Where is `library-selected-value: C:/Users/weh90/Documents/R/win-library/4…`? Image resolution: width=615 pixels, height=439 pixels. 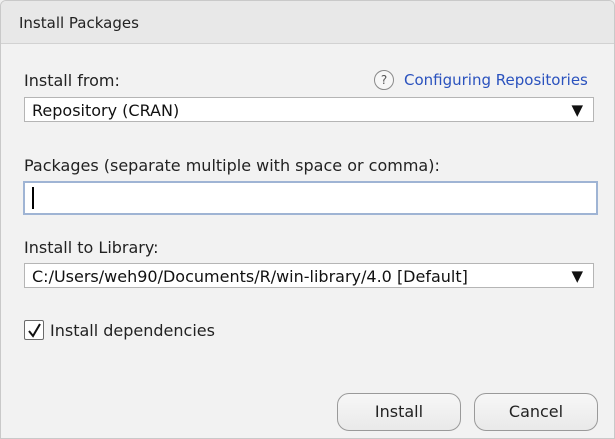 library-selected-value: C:/Users/weh90/Documents/R/win-library/4… is located at coordinates (250, 276).